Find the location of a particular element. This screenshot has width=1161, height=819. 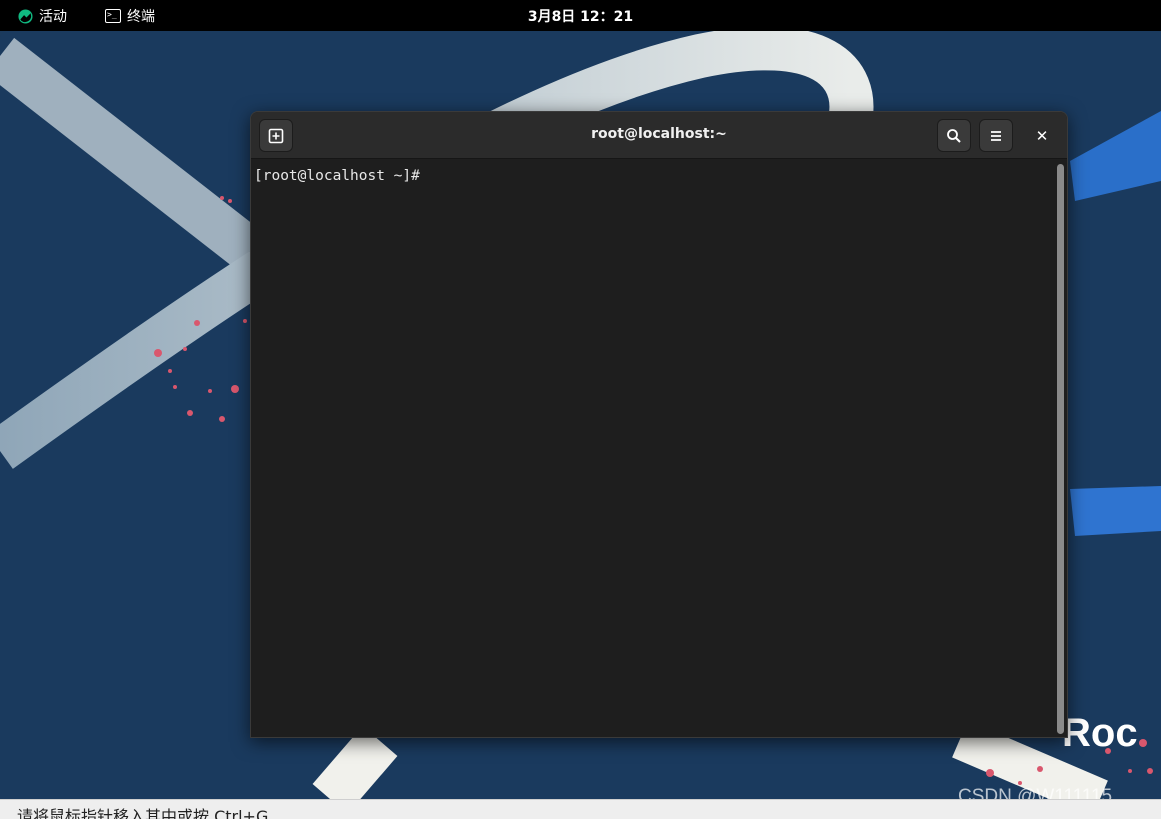

vm-status-bar: 请将鼠标指针移入其中或按 Ctrl+G is located at coordinates (580, 809).